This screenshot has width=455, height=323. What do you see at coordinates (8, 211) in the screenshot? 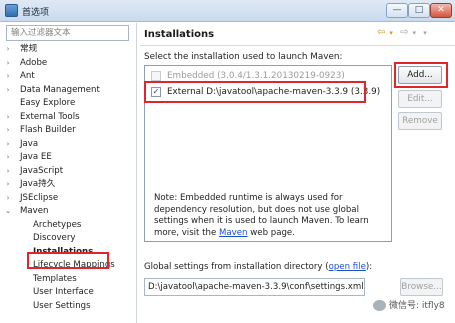
I see `collapse-arrow-icon: ⌄` at bounding box center [8, 211].